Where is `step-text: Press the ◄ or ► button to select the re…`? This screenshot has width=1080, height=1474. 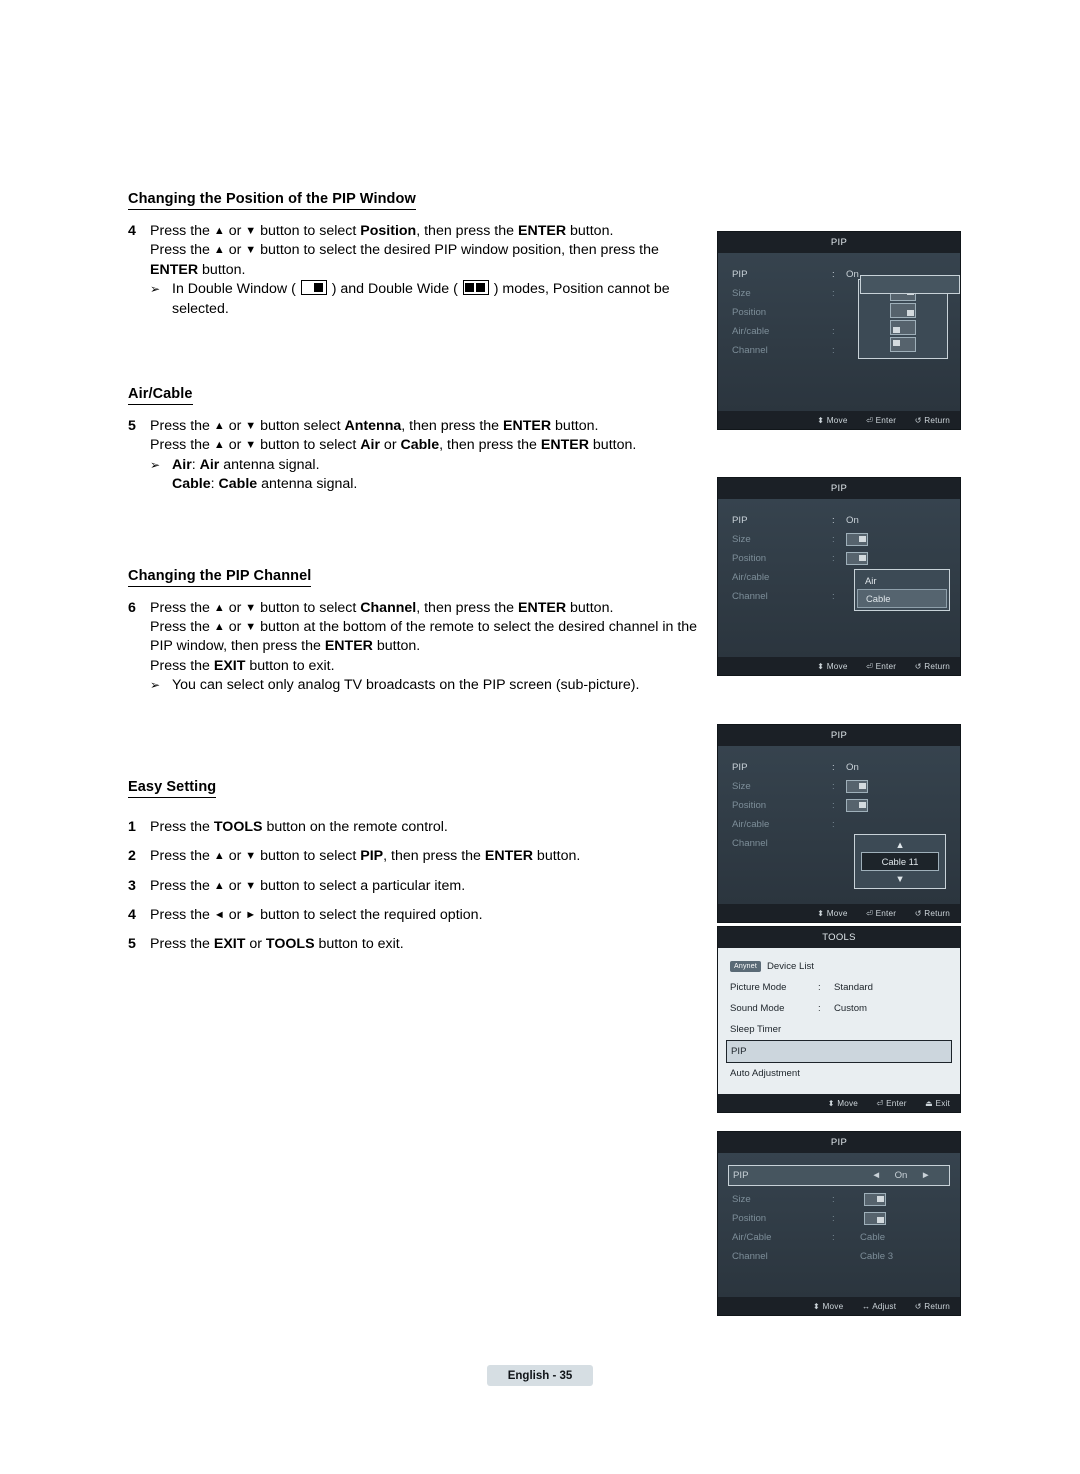 step-text: Press the ◄ or ► button to select the re… is located at coordinates (316, 914).